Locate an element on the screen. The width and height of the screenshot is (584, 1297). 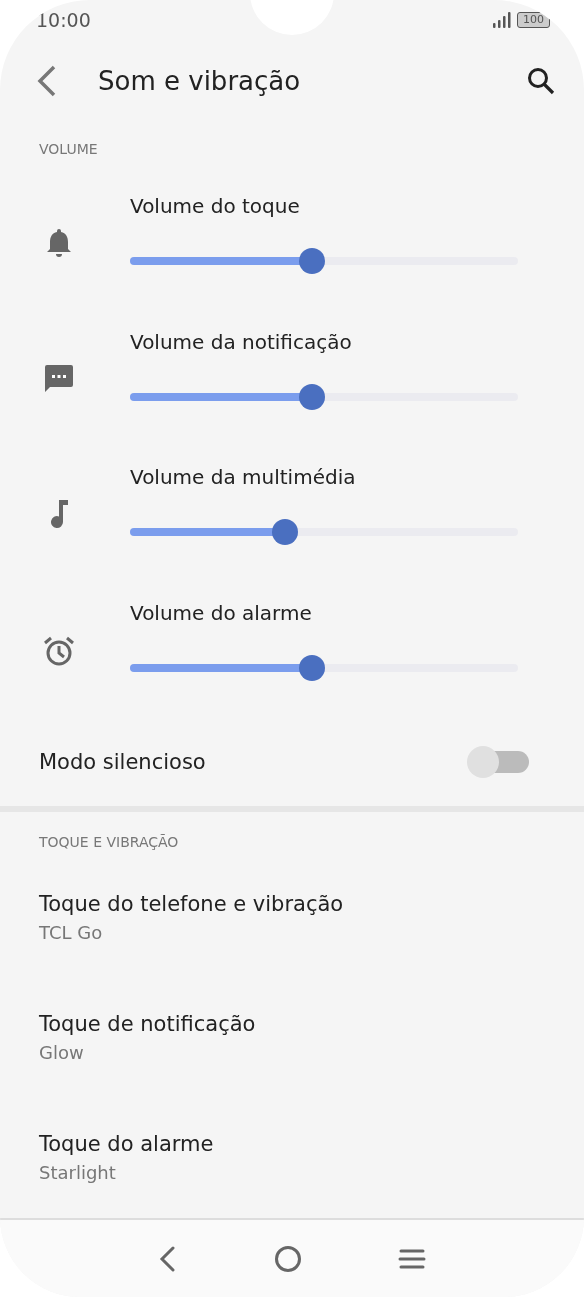
settings-item: Toque de notificação Glow is located at coordinates (292, 1037).